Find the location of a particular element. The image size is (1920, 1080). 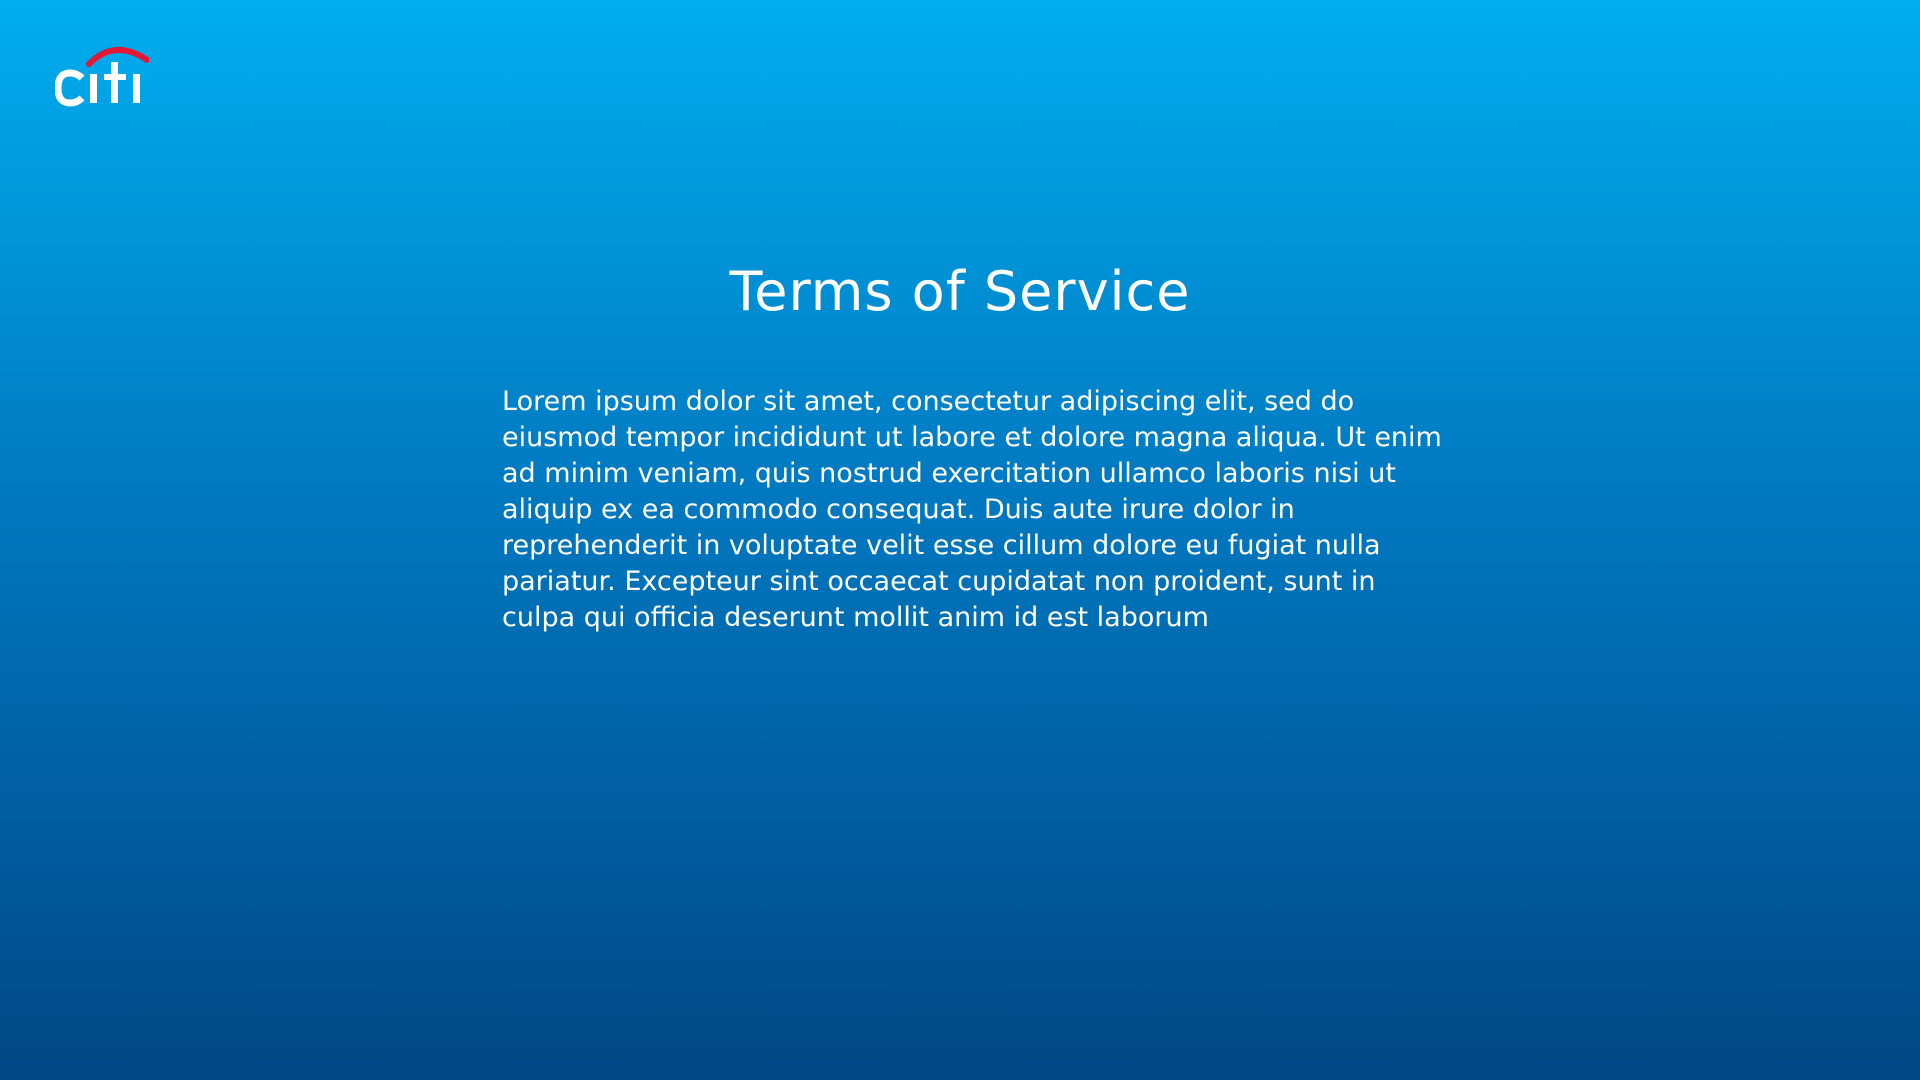

logo-arc is located at coordinates (118, 56).